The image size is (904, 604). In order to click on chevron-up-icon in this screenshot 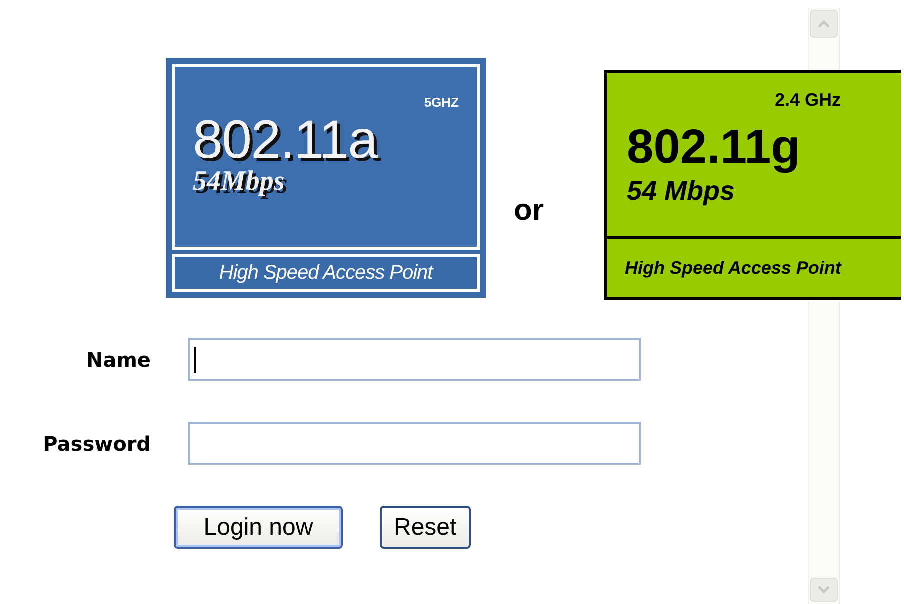, I will do `click(824, 24)`.